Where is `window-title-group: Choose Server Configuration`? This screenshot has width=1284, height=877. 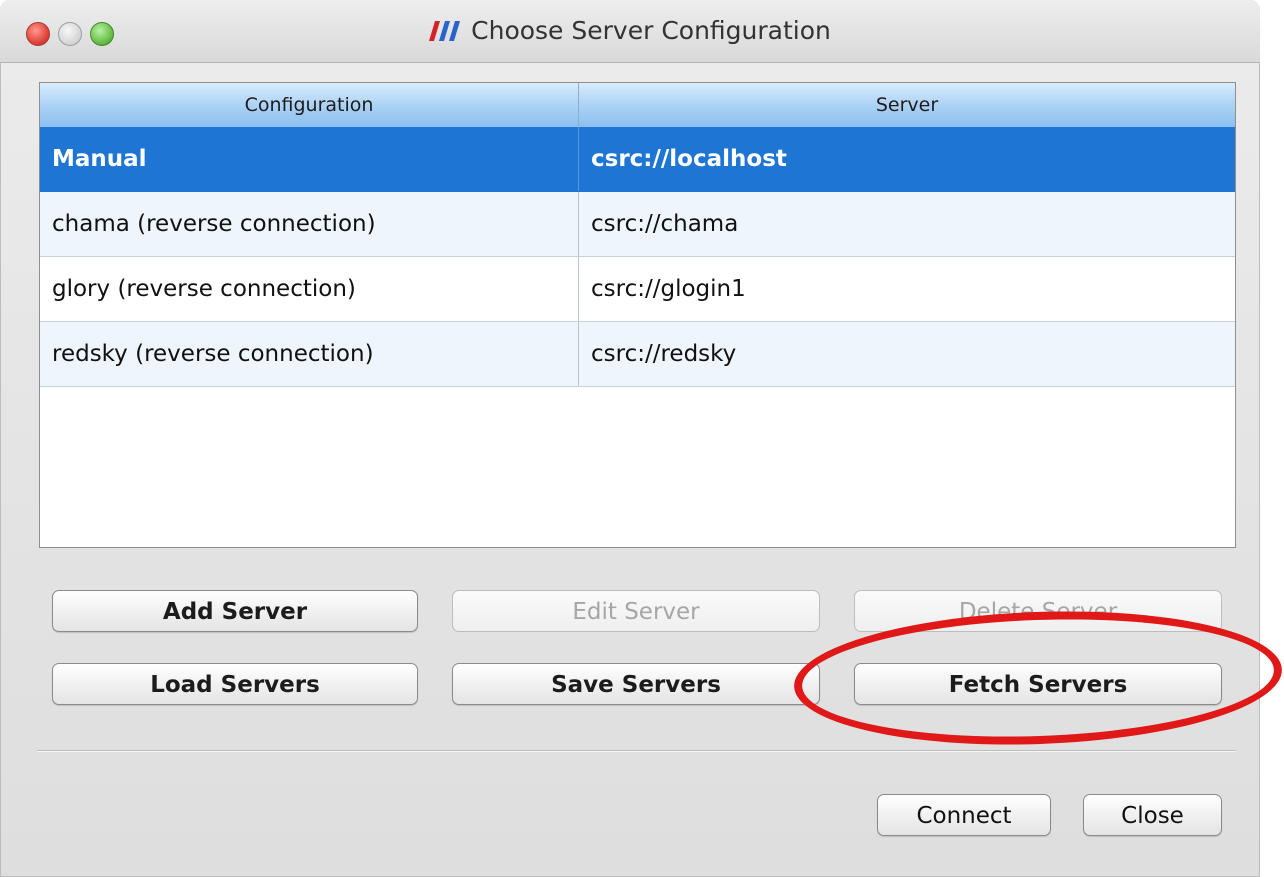
window-title-group: Choose Server Configuration is located at coordinates (630, 30).